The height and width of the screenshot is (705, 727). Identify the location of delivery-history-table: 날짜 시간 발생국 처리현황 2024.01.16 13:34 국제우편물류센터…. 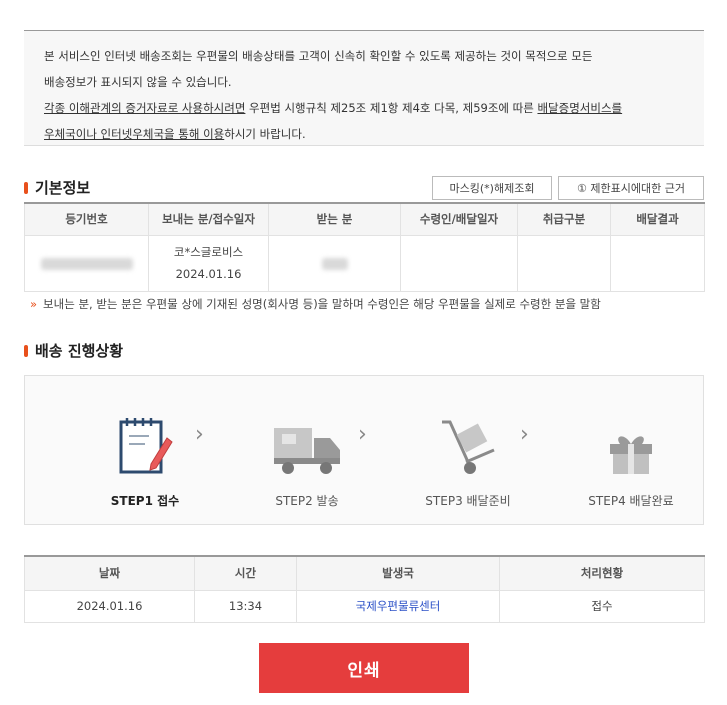
(364, 589).